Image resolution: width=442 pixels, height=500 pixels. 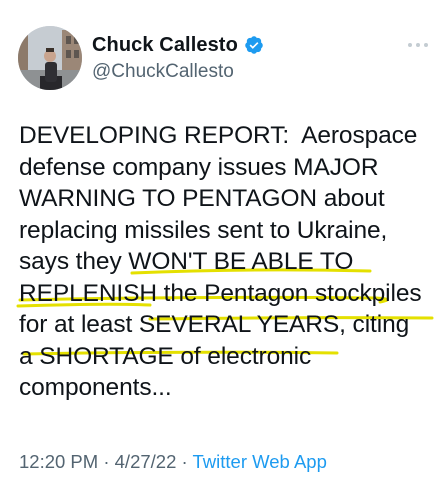 I want to click on avatar, so click(x=50, y=58).